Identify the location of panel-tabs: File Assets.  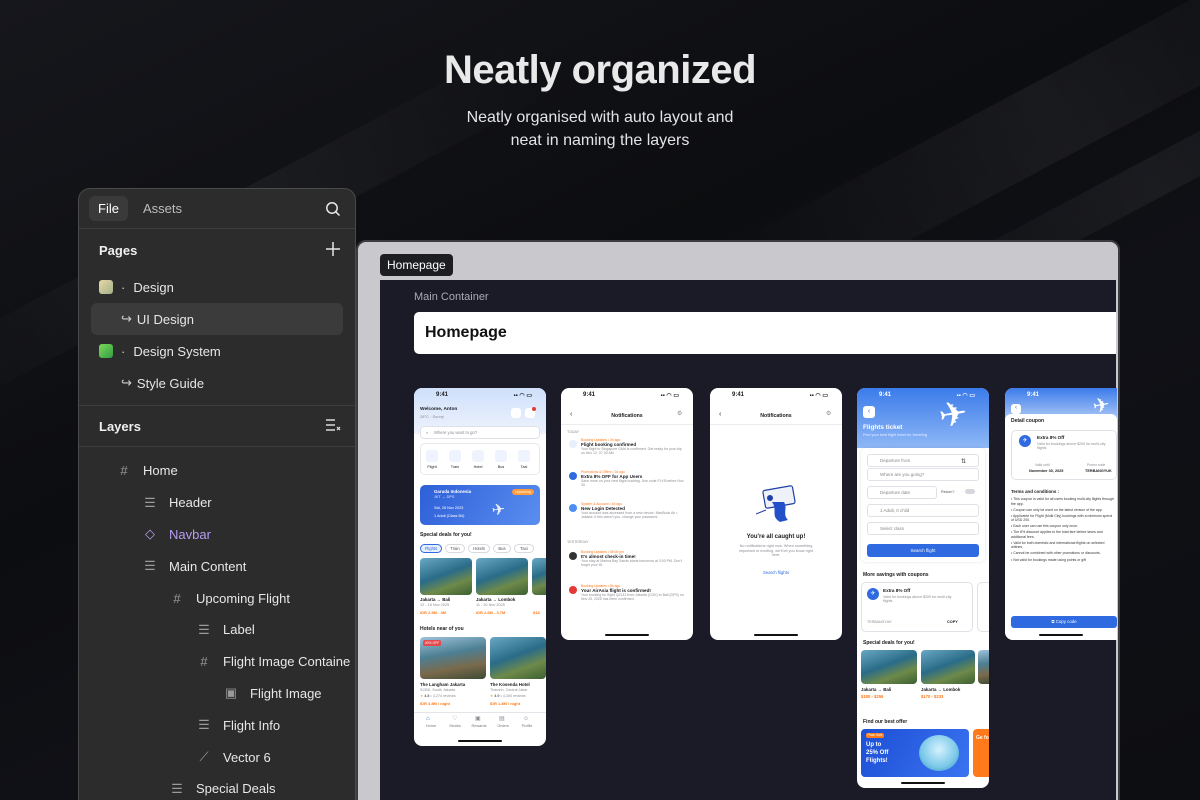
(217, 209).